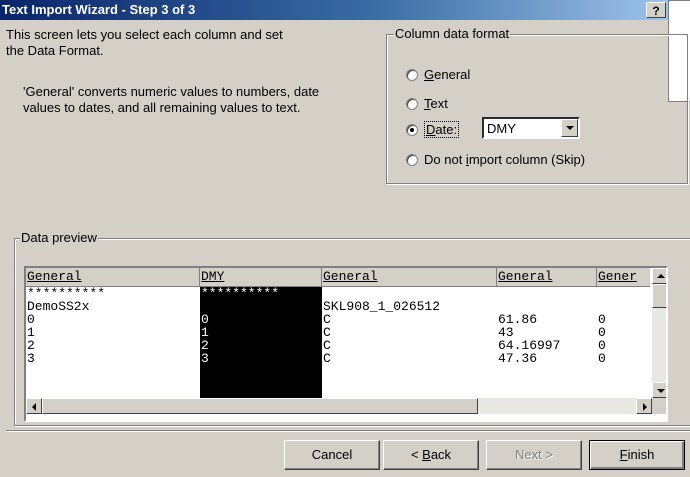  What do you see at coordinates (447, 74) in the screenshot?
I see `radio-general-label: General` at bounding box center [447, 74].